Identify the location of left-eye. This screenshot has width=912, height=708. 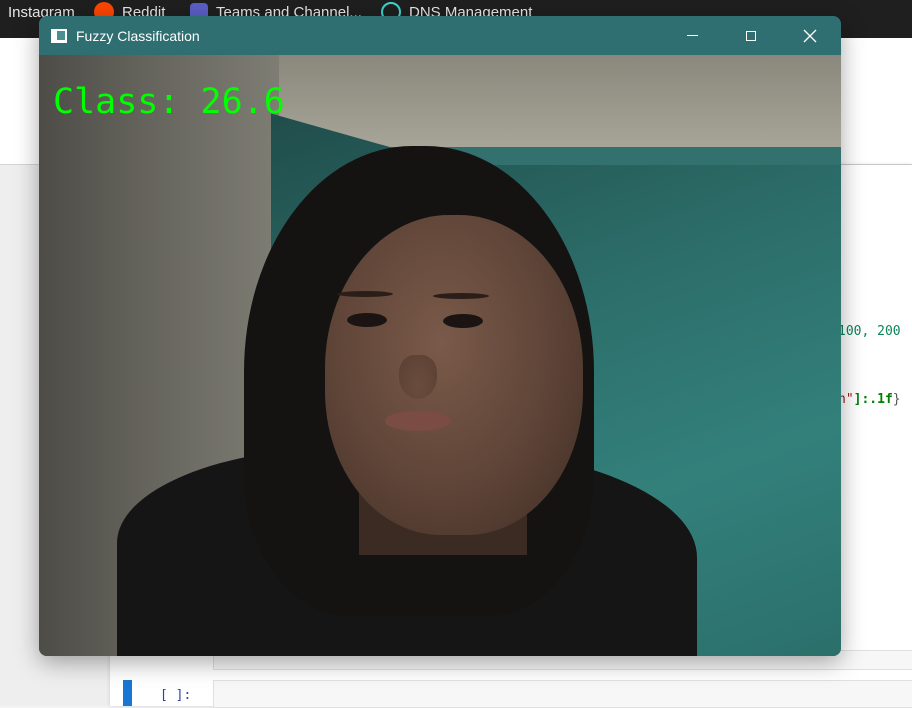
(367, 320).